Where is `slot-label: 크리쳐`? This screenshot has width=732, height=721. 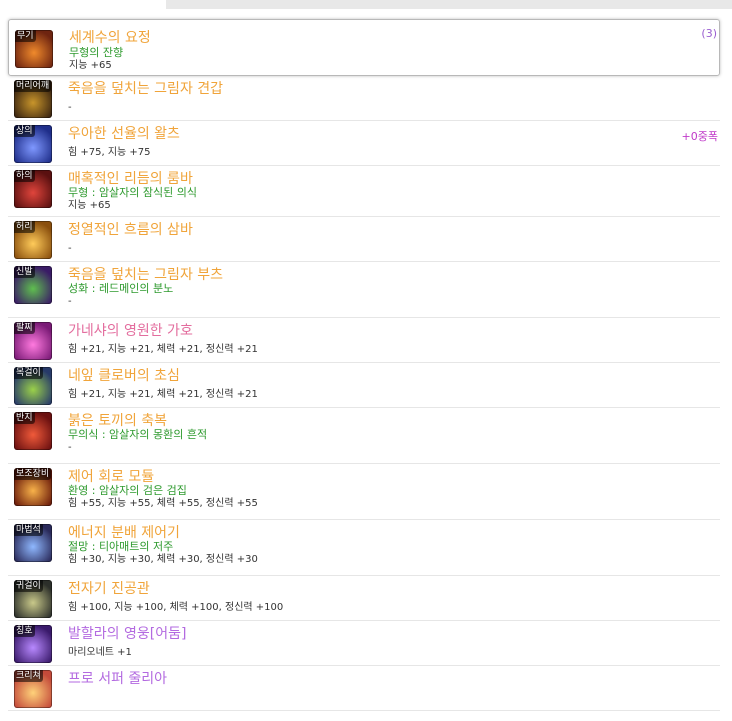
slot-label: 크리쳐 is located at coordinates (28, 676).